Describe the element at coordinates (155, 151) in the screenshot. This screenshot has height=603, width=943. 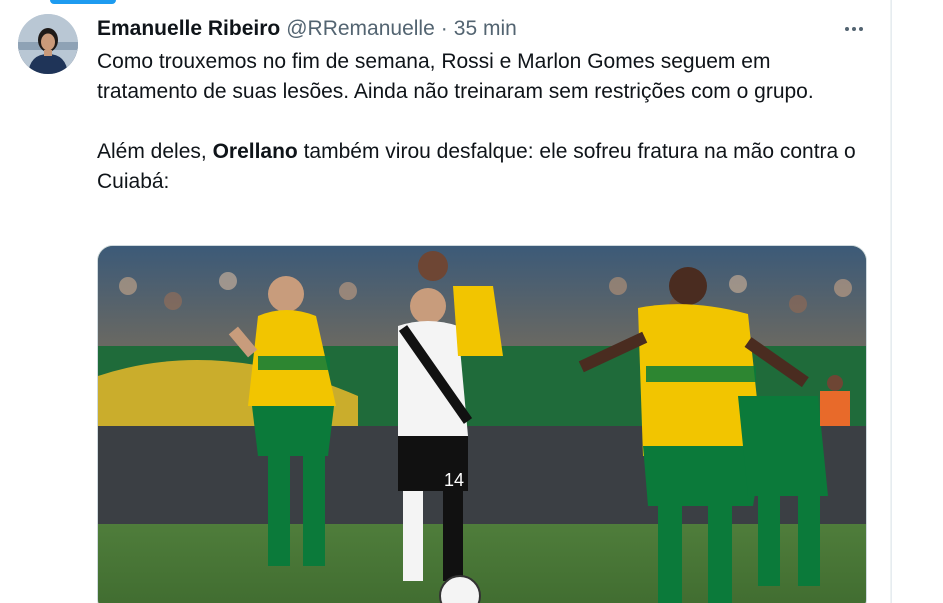
I see `tweet-paragraph-2-start: Além deles,` at that location.